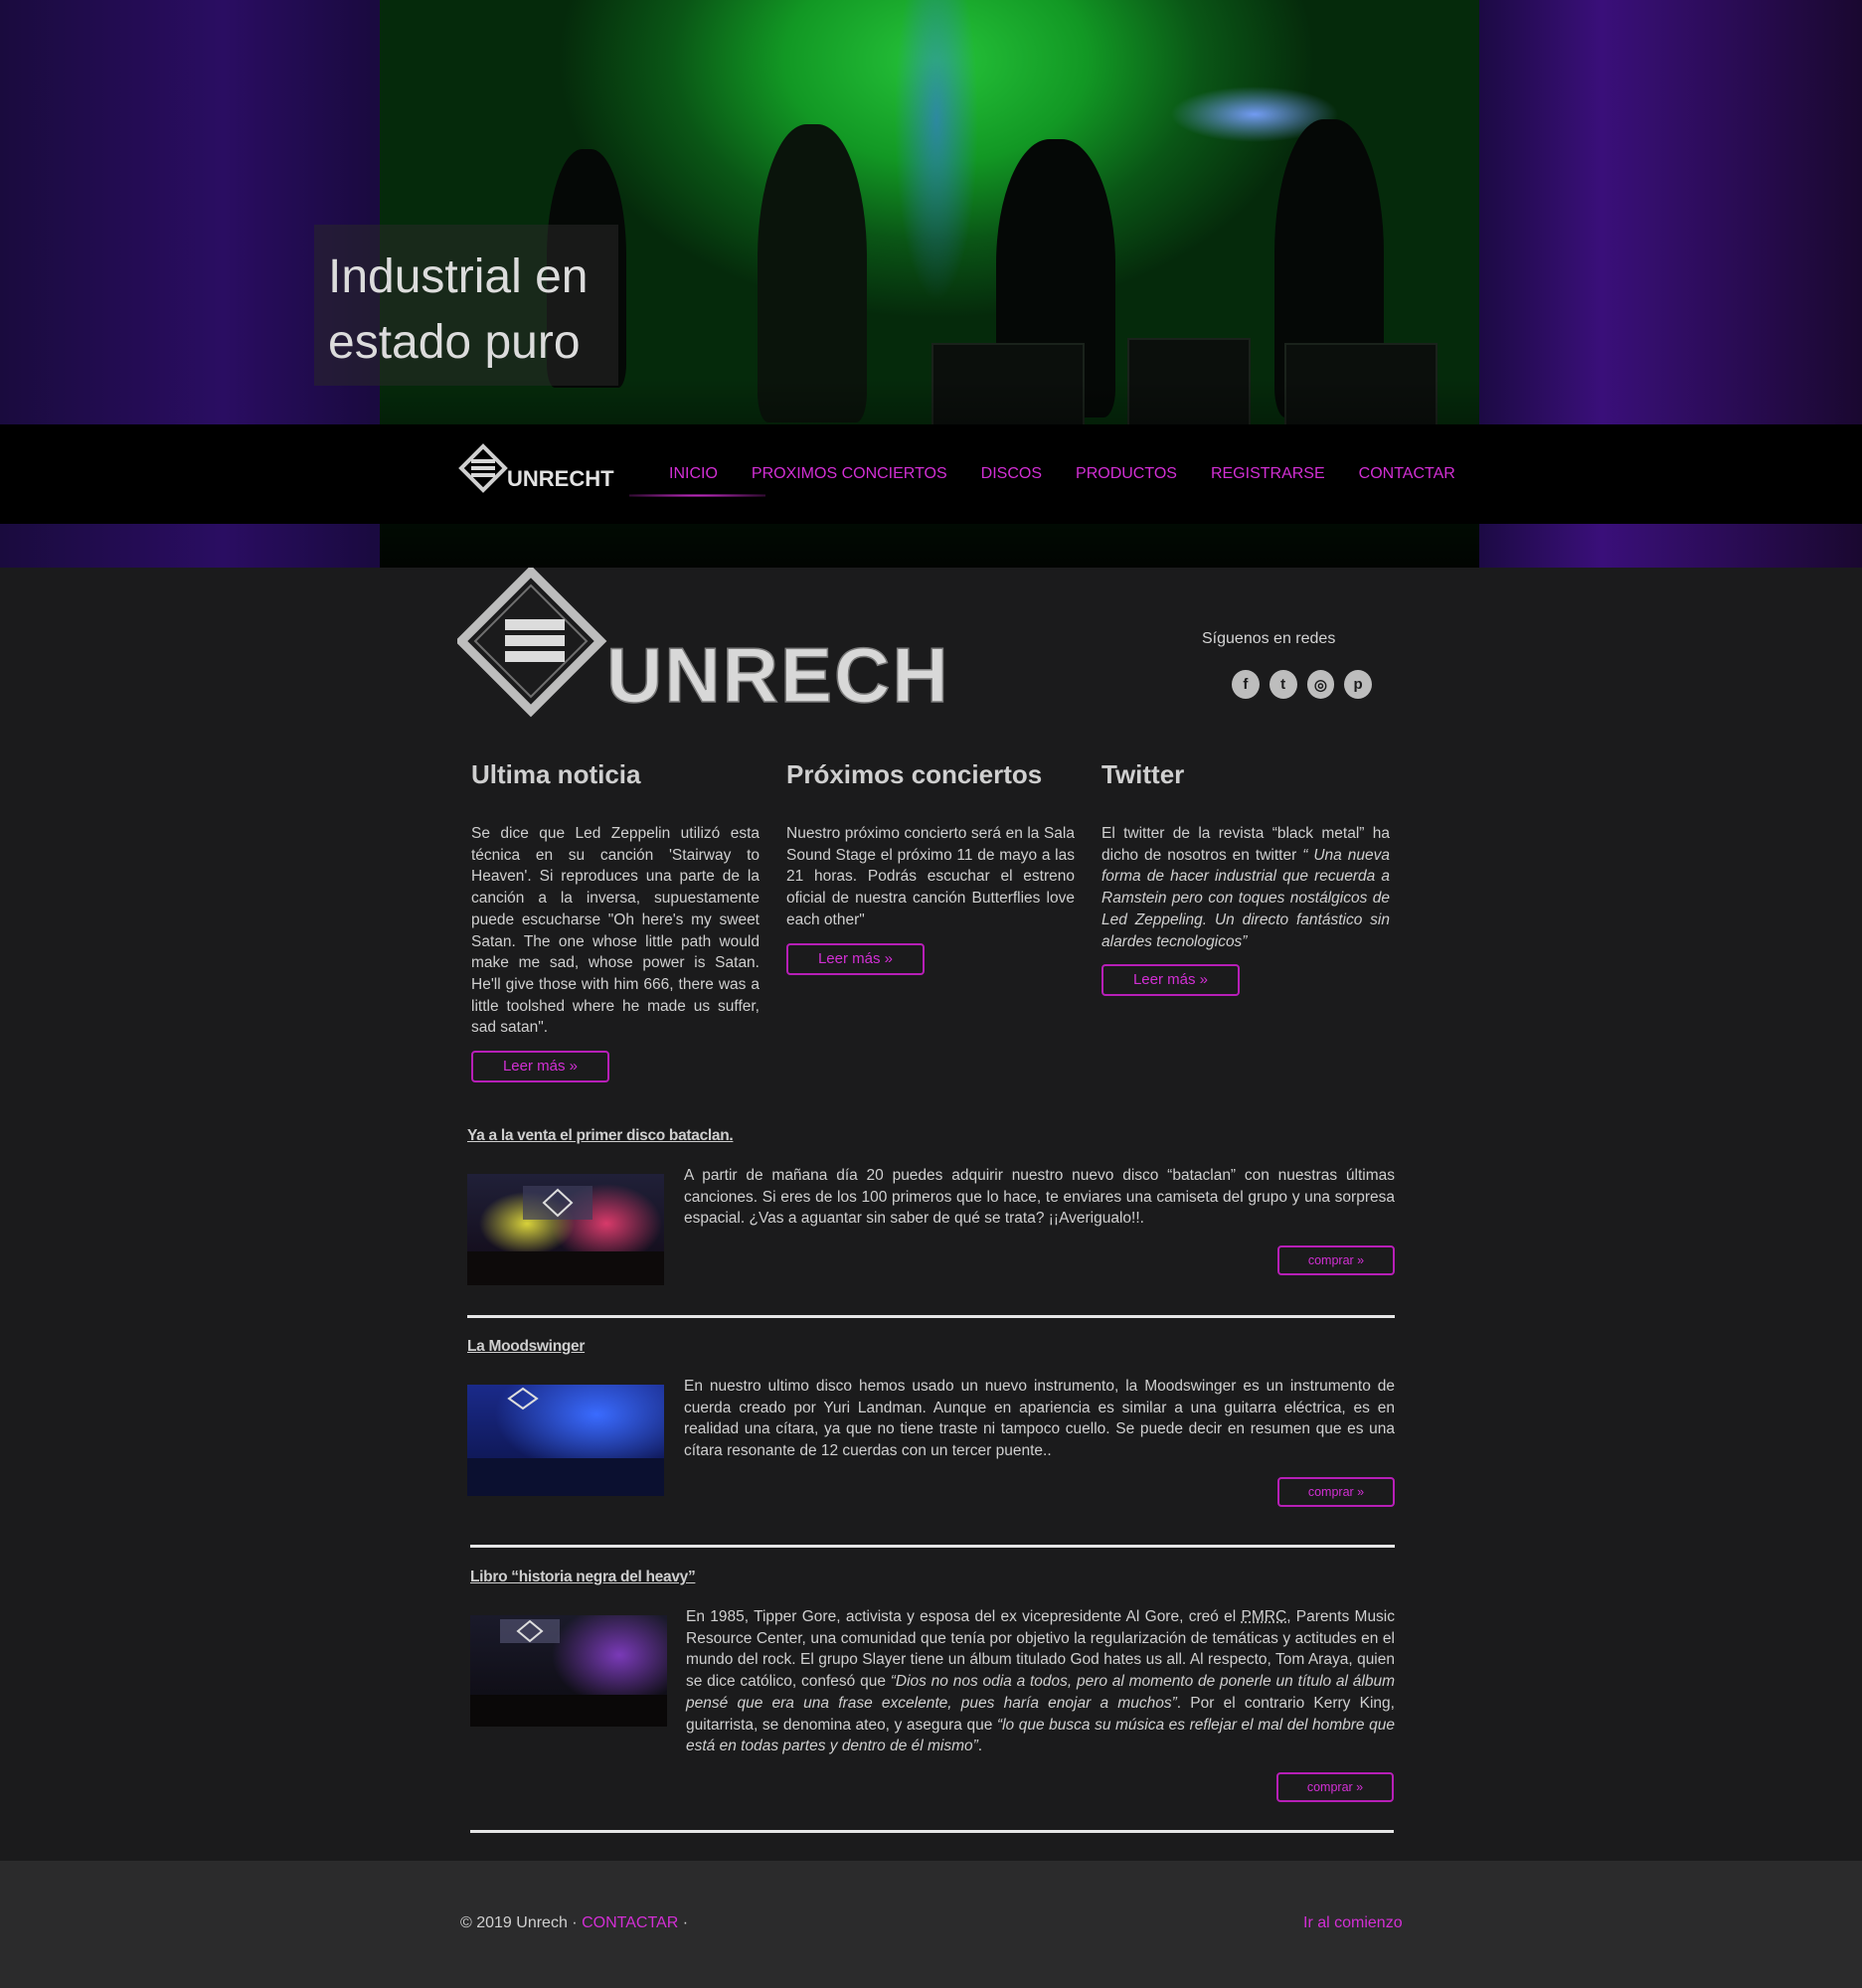 Image resolution: width=1862 pixels, height=1988 pixels. What do you see at coordinates (812, 273) in the screenshot?
I see `singer-silhouette` at bounding box center [812, 273].